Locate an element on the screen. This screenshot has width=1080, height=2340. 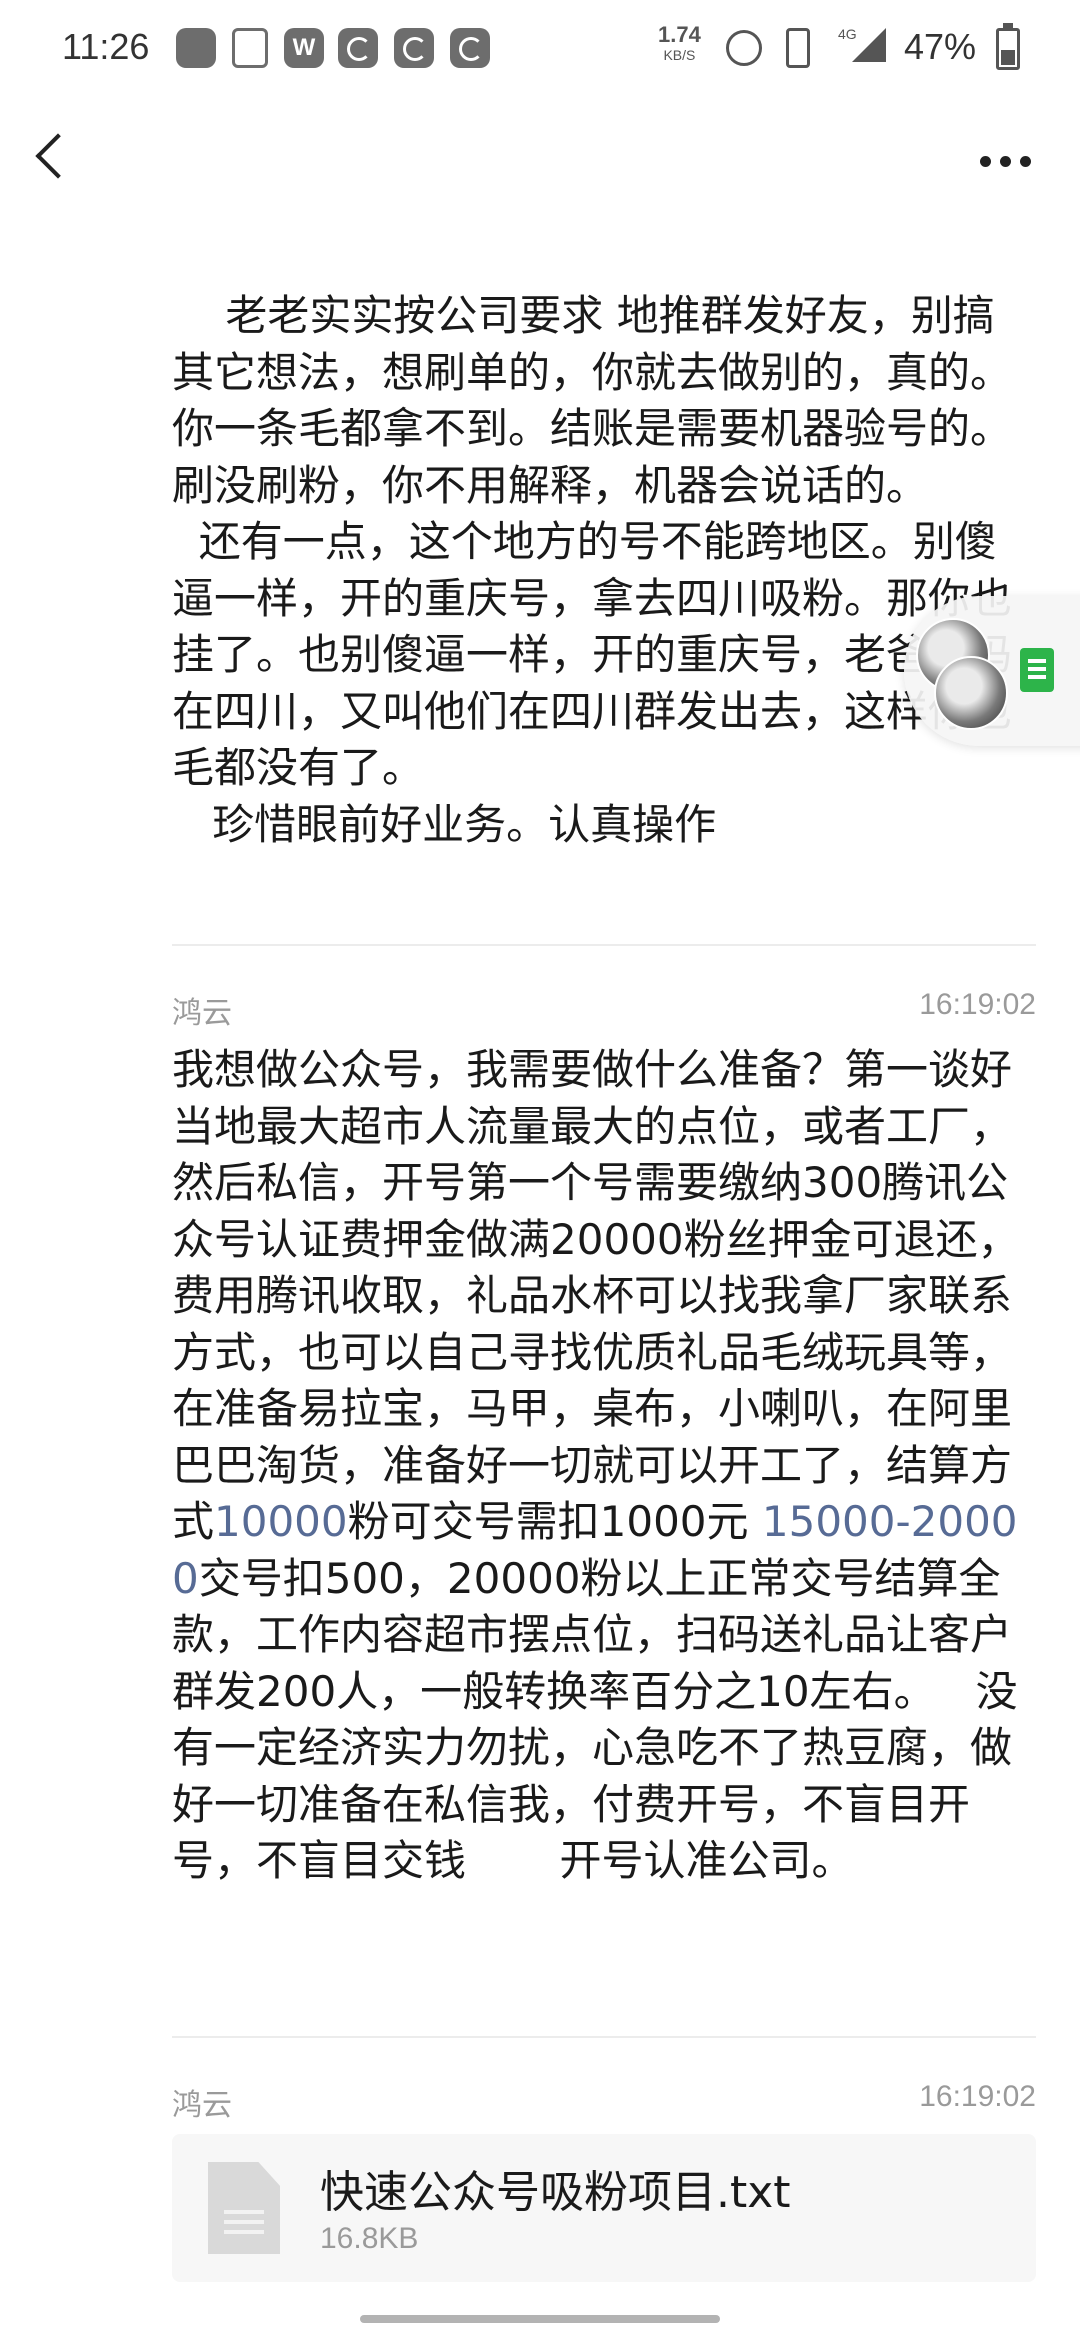
document-icon is located at coordinates (1037, 670).